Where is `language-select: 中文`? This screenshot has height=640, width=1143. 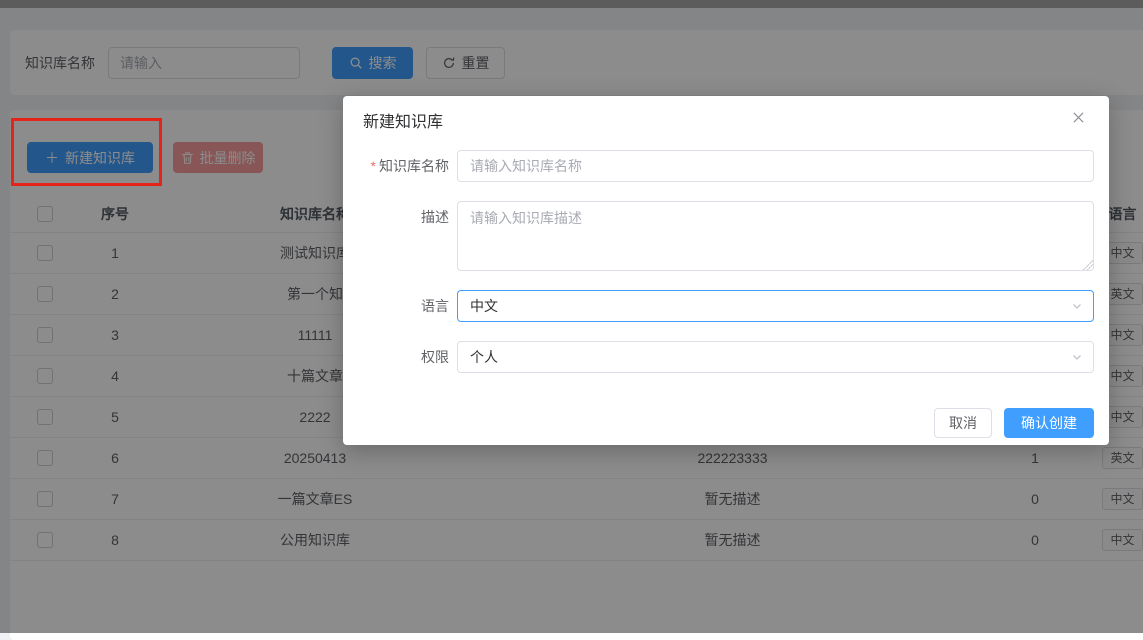
language-select: 中文 is located at coordinates (775, 306).